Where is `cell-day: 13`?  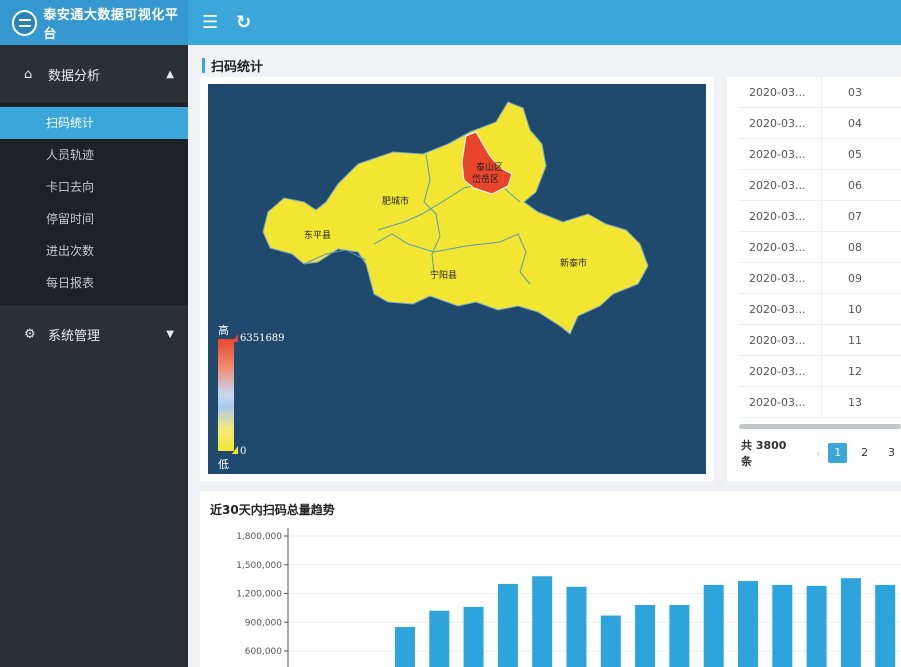 cell-day: 13 is located at coordinates (861, 402).